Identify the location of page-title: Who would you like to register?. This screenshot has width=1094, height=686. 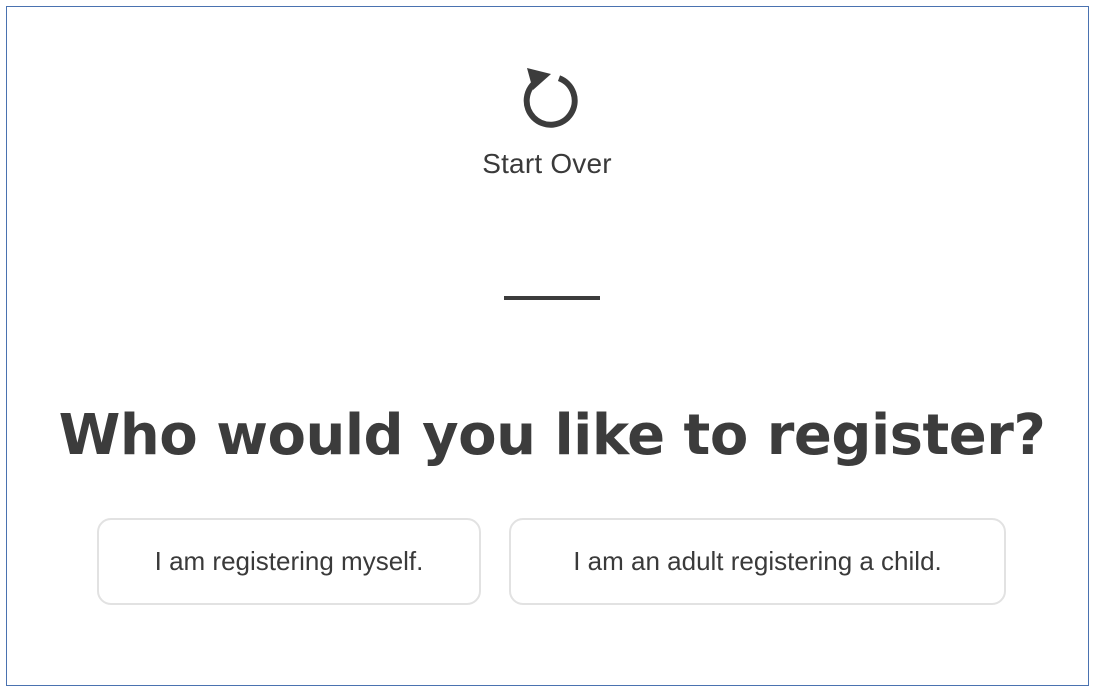
(552, 435).